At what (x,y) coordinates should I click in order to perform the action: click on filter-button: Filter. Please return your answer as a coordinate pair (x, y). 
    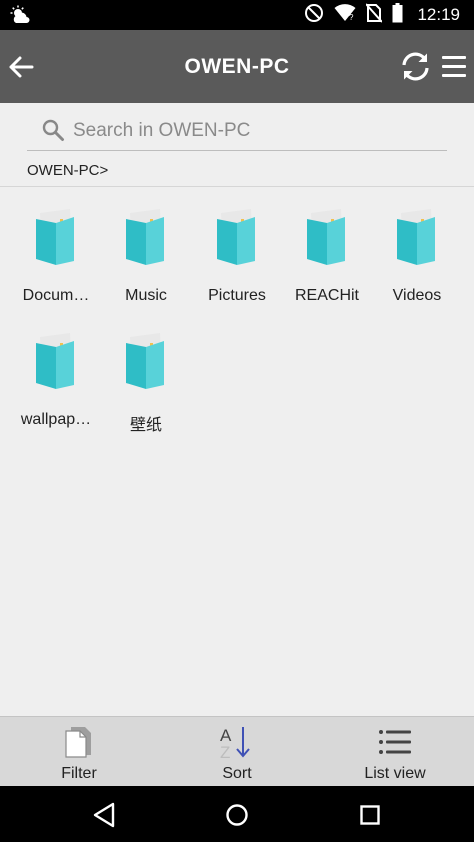
    Looking at the image, I should click on (79, 752).